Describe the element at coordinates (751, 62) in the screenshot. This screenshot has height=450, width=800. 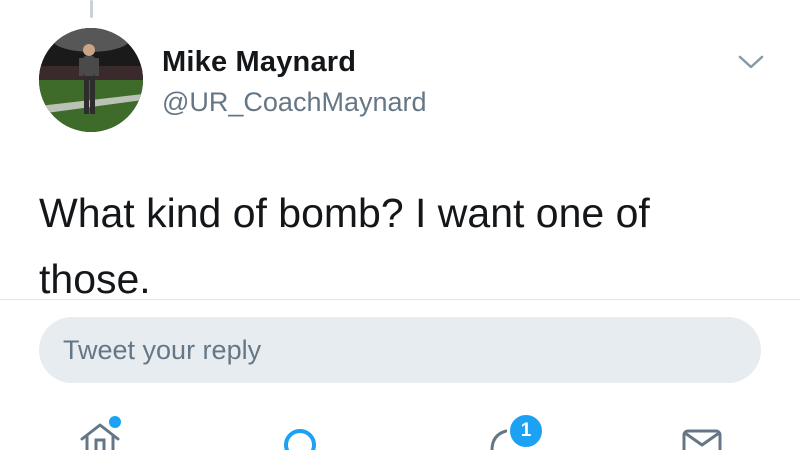
I see `chevron-down-icon` at that location.